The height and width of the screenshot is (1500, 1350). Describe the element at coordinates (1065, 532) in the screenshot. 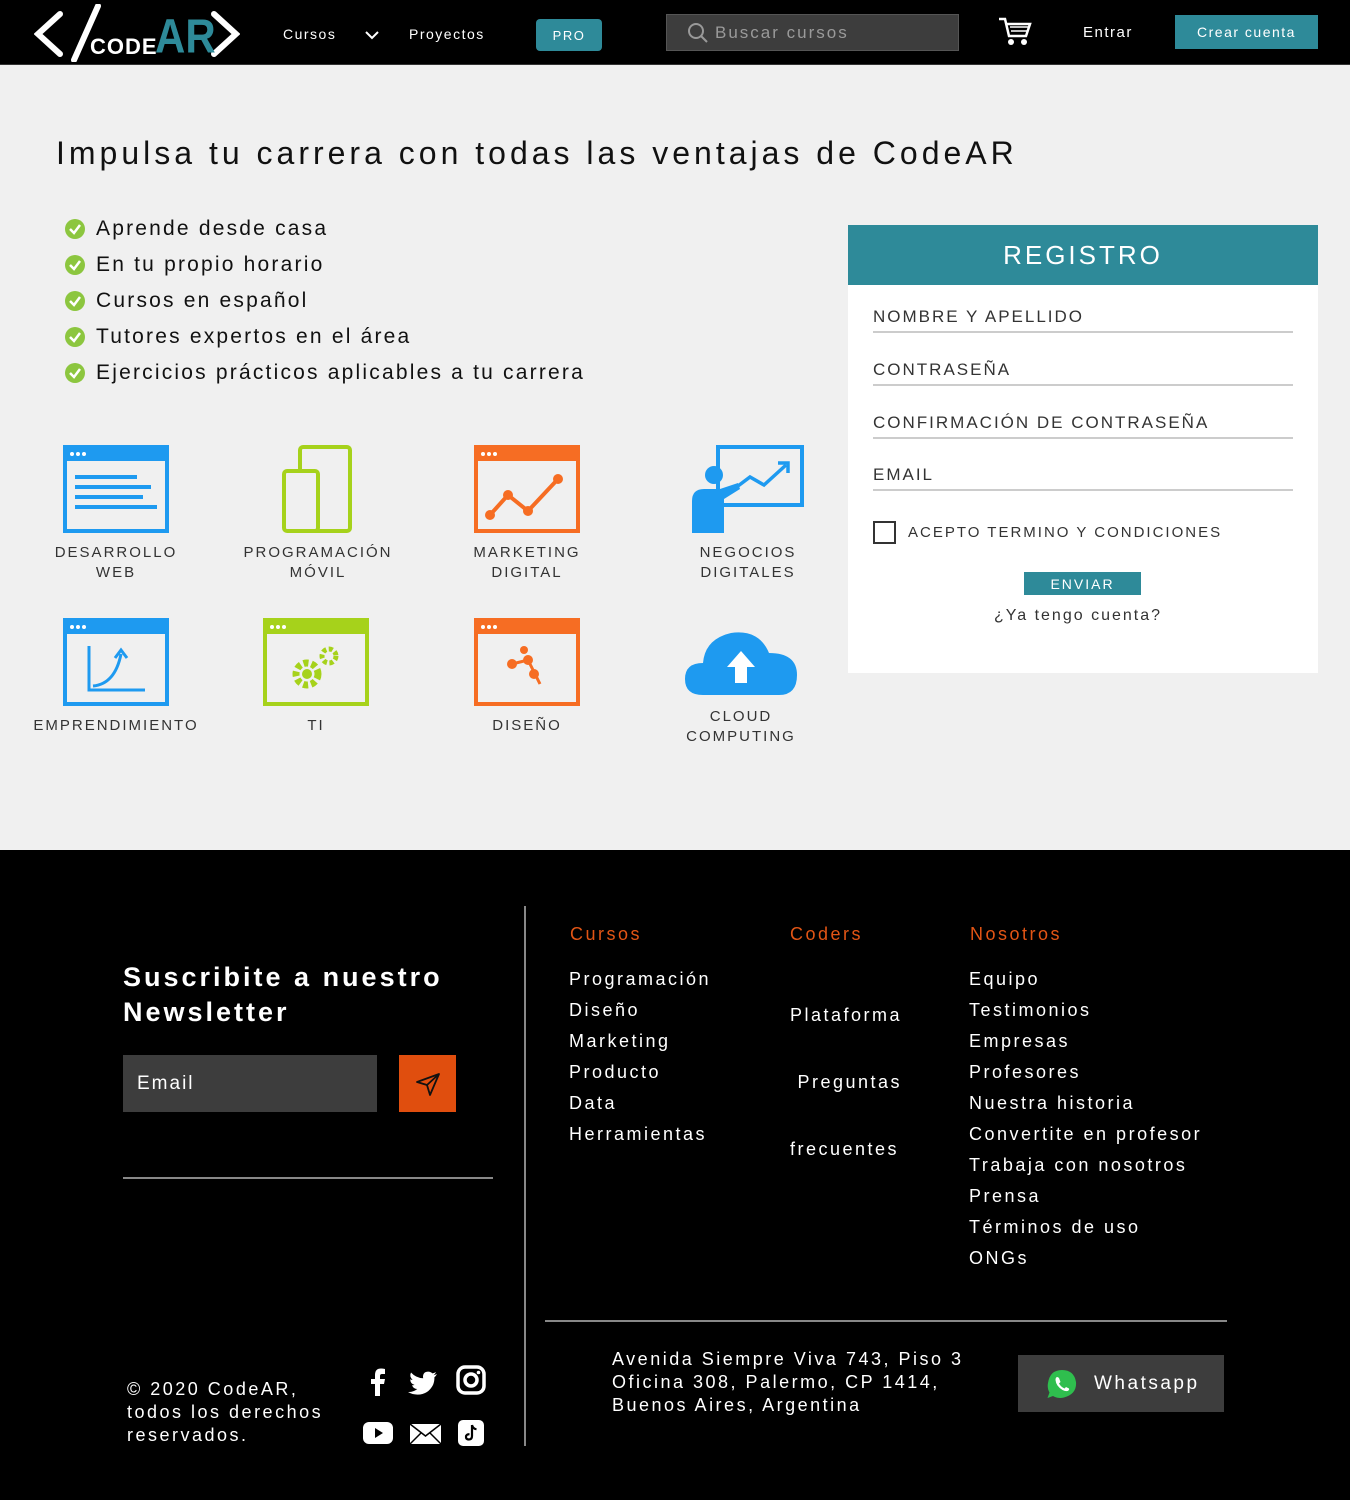

I see `terms-label: ACEPTO TERMINO Y CONDICIONES` at that location.